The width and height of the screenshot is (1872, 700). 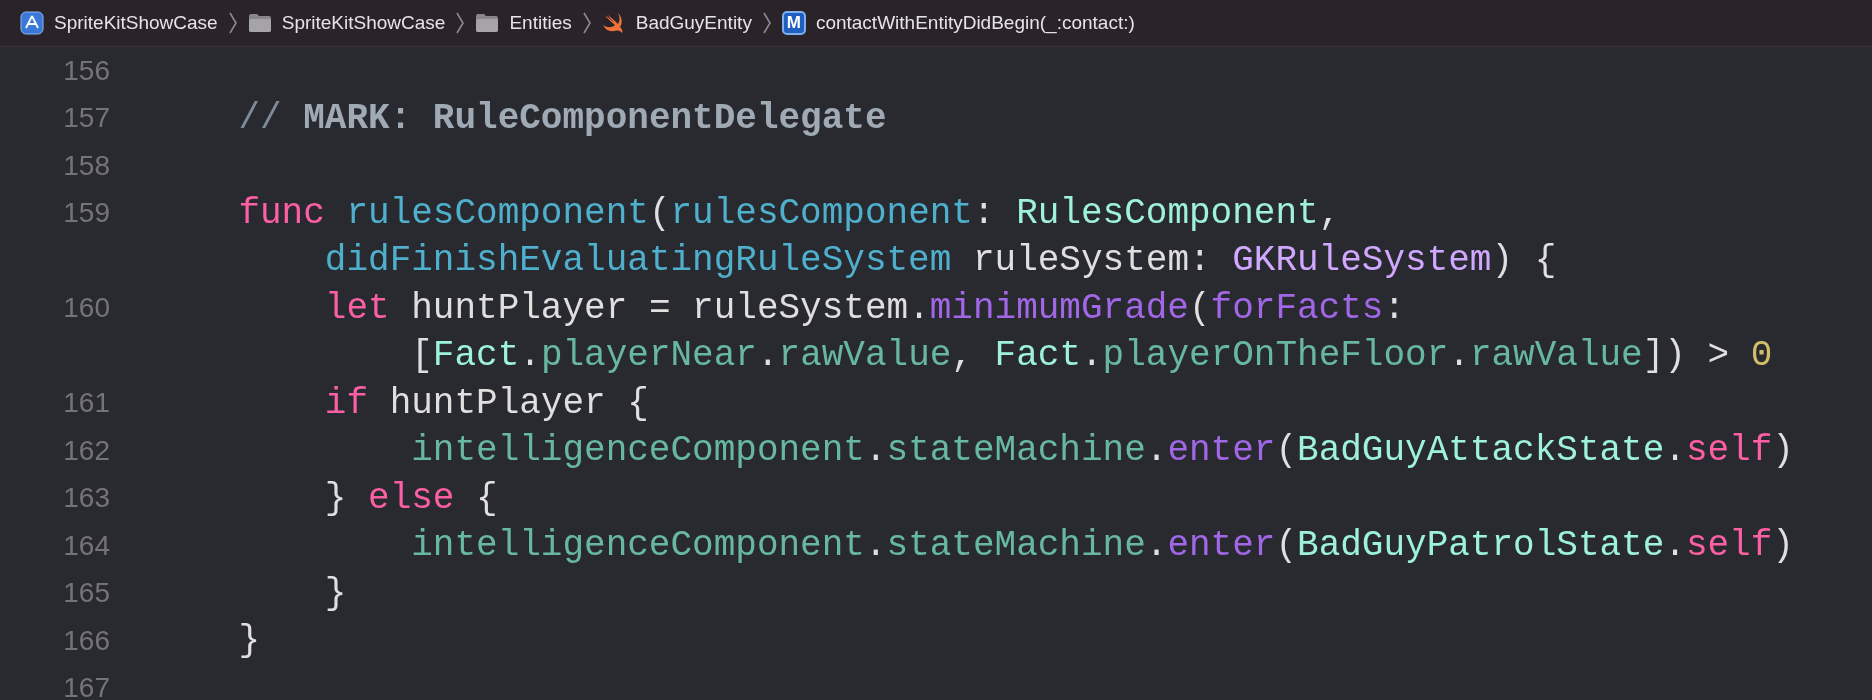 I want to click on line-number: 159, so click(x=86, y=213).